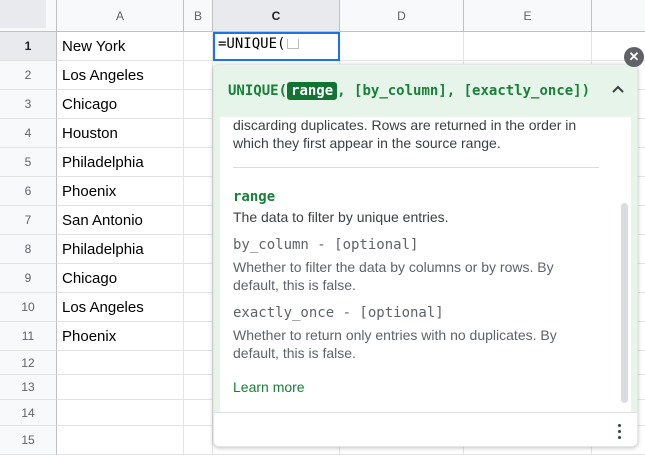 Image resolution: width=645 pixels, height=455 pixels. Describe the element at coordinates (28, 440) in the screenshot. I see `row-header-15: 15` at that location.